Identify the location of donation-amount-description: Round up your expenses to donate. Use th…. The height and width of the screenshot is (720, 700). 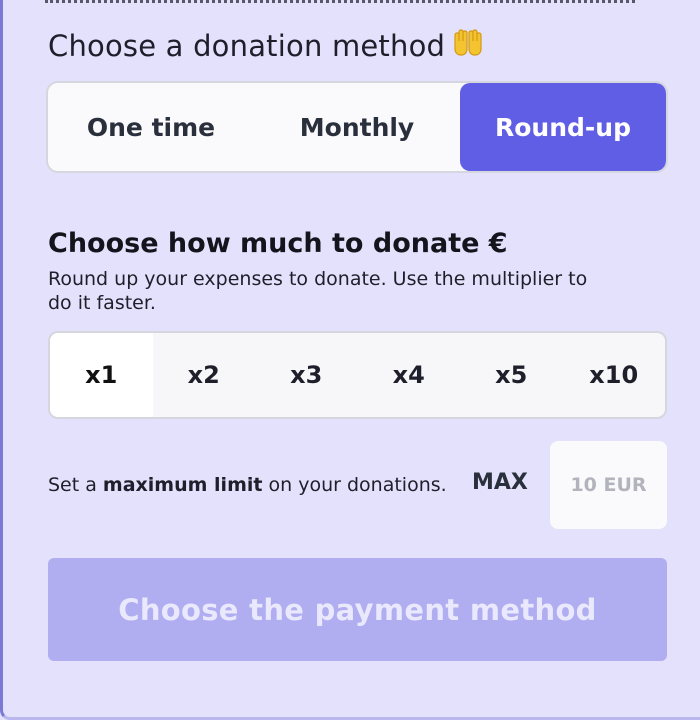
(318, 291).